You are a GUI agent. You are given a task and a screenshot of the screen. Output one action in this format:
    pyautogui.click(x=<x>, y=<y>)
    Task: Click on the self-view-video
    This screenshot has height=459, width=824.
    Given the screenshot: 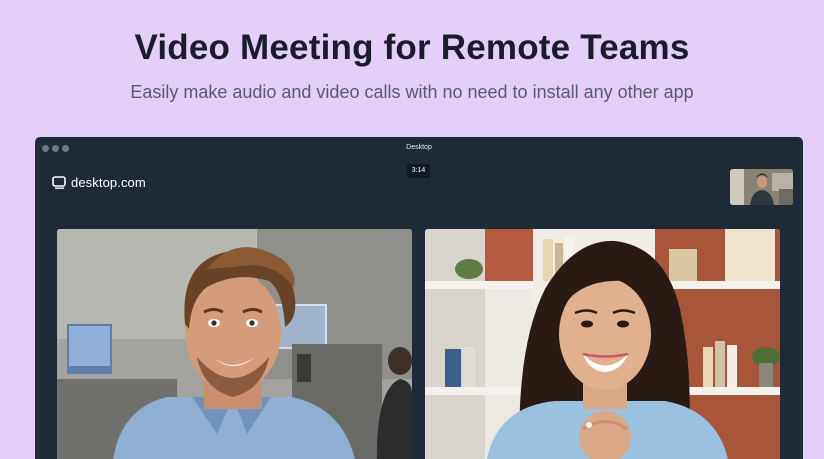 What is the action you would take?
    pyautogui.click(x=761, y=187)
    